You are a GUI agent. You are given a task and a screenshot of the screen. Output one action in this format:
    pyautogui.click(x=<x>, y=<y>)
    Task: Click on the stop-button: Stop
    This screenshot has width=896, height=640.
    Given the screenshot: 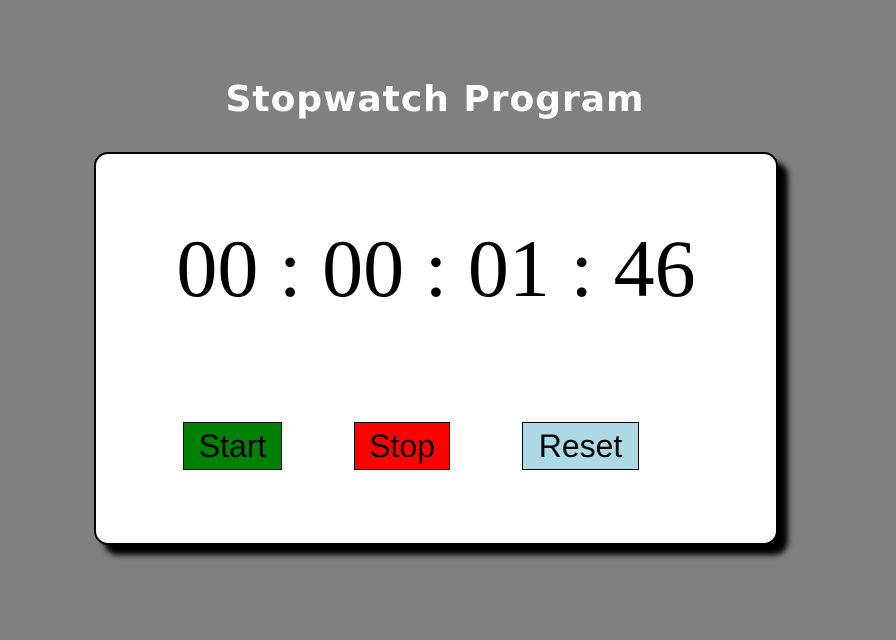 What is the action you would take?
    pyautogui.click(x=402, y=446)
    